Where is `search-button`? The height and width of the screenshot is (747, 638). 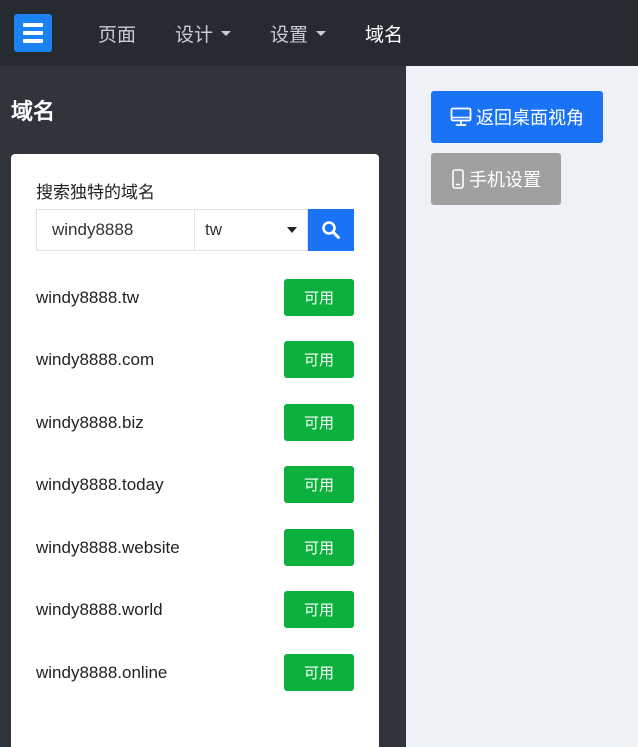
search-button is located at coordinates (331, 230).